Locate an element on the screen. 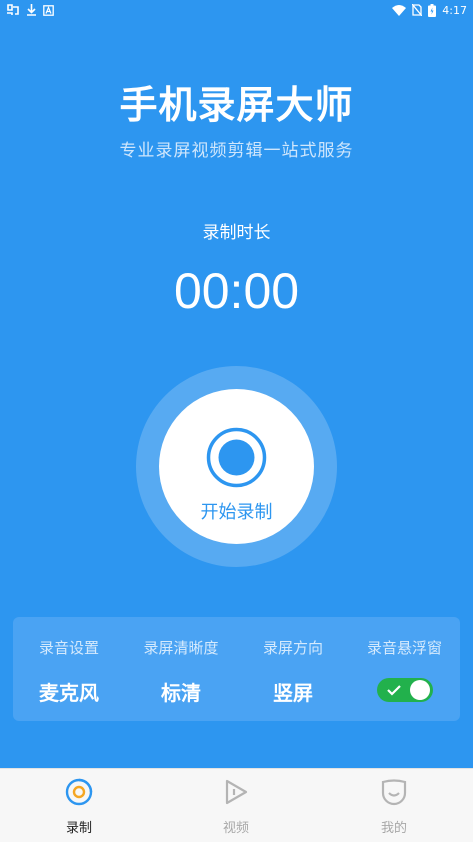 The image size is (473, 842). setting-audio-title: 录音设置 is located at coordinates (68, 648).